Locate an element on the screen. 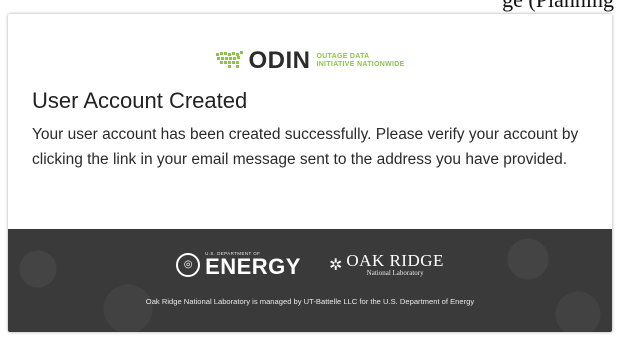 The width and height of the screenshot is (620, 340). page-title: User Account Created is located at coordinates (140, 100).